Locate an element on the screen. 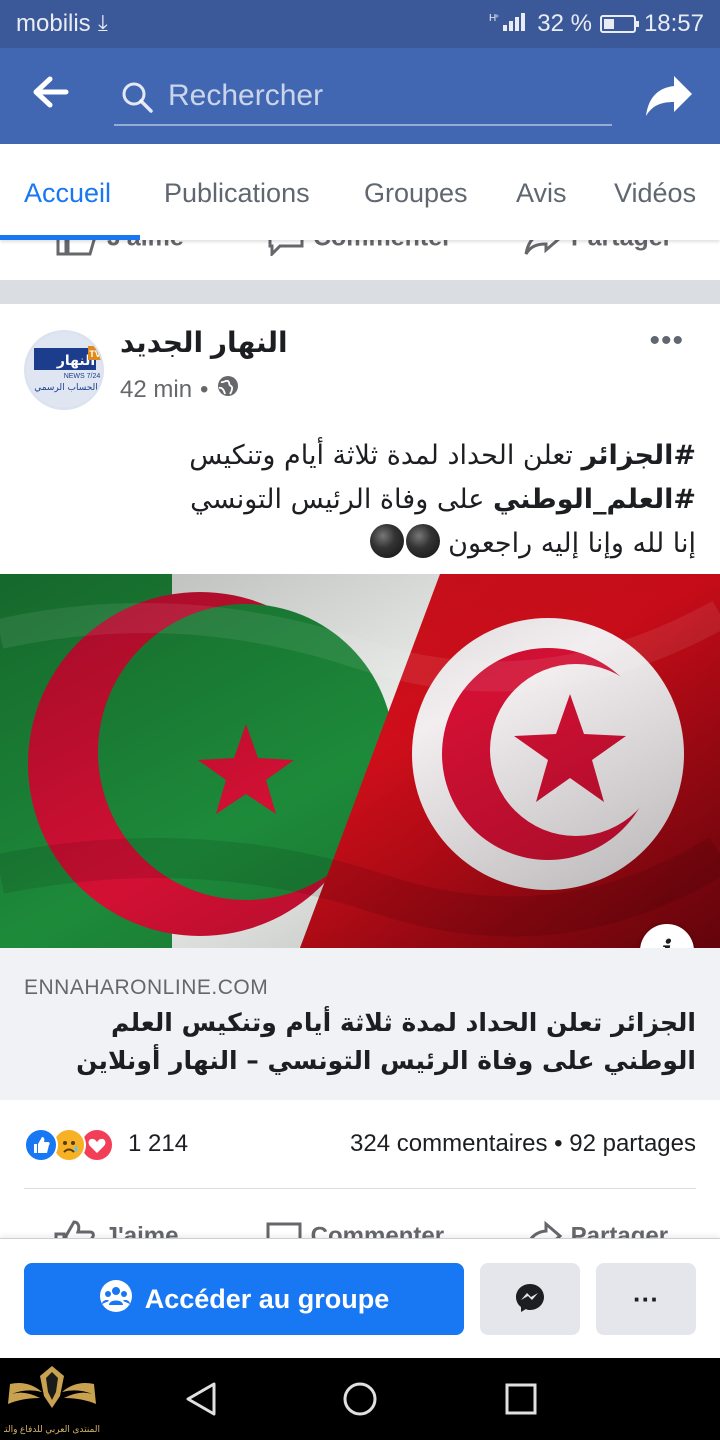 This screenshot has width=720, height=1440. tab-groupes: Groupes is located at coordinates (416, 193).